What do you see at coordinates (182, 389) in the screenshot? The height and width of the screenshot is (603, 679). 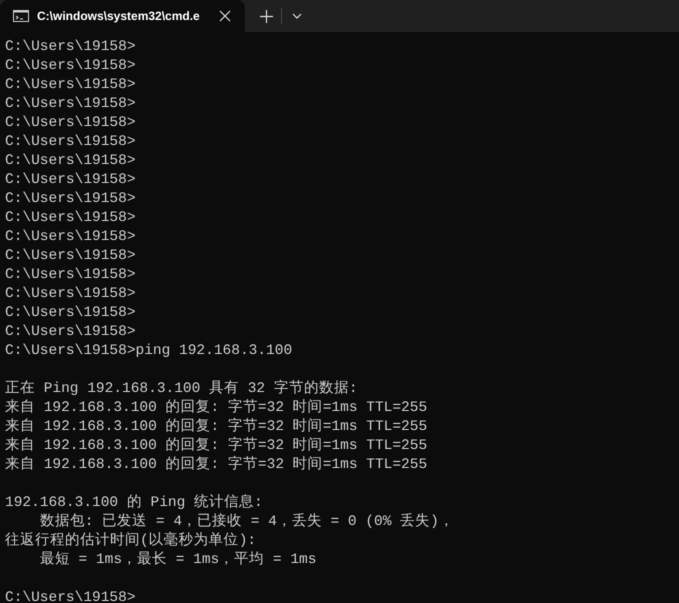 I see `console-line: 正在 Ping 192.168.3.100 具有 32 字节的数据:` at bounding box center [182, 389].